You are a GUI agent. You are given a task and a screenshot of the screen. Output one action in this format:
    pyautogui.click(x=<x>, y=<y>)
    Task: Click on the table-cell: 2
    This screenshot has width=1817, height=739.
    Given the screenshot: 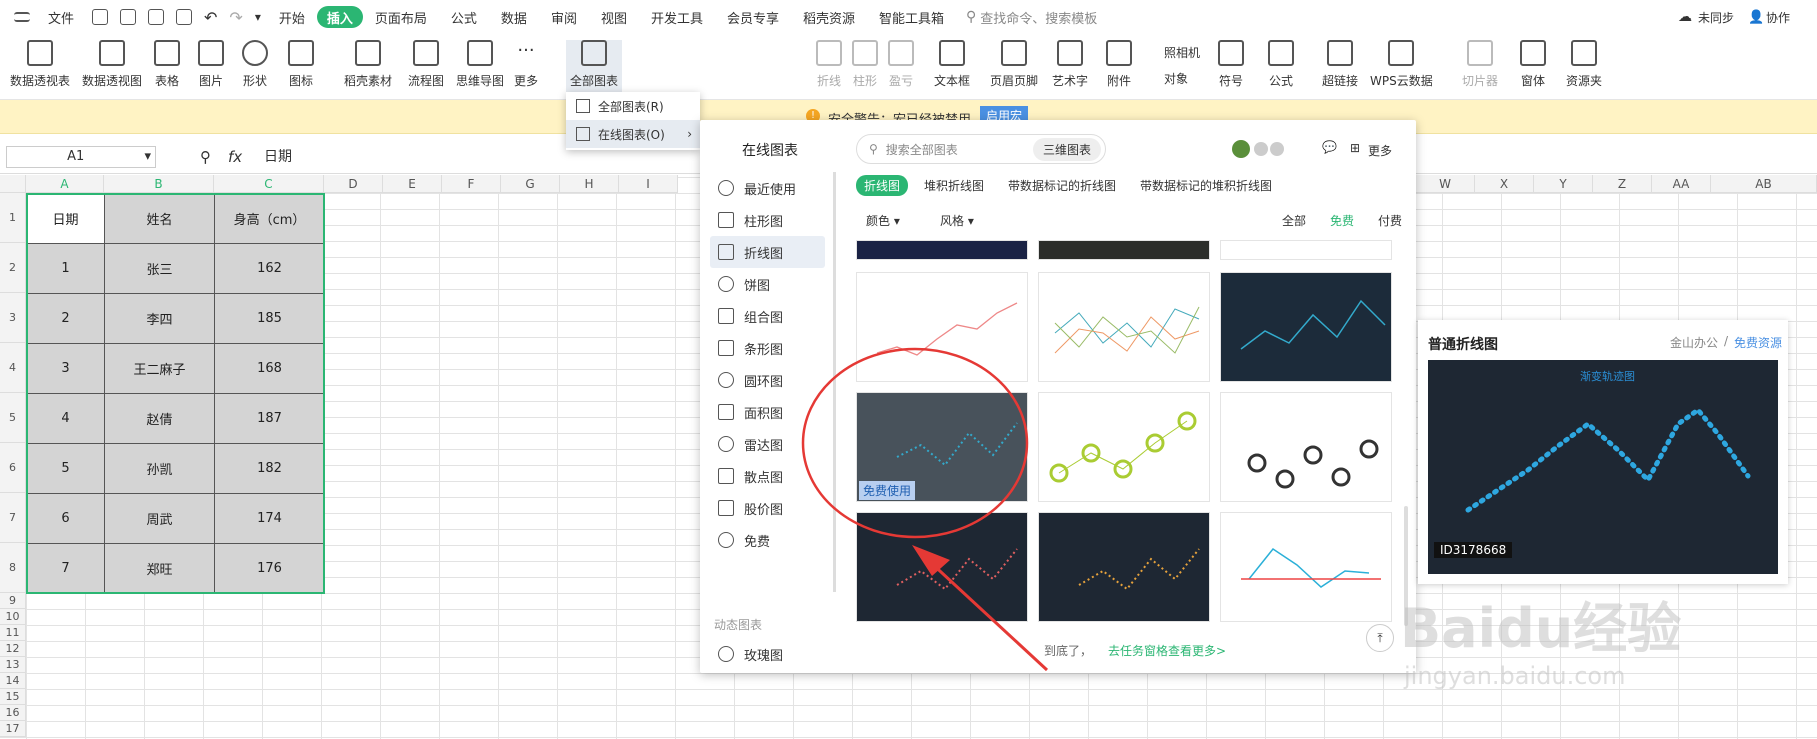 What is the action you would take?
    pyautogui.click(x=65, y=318)
    